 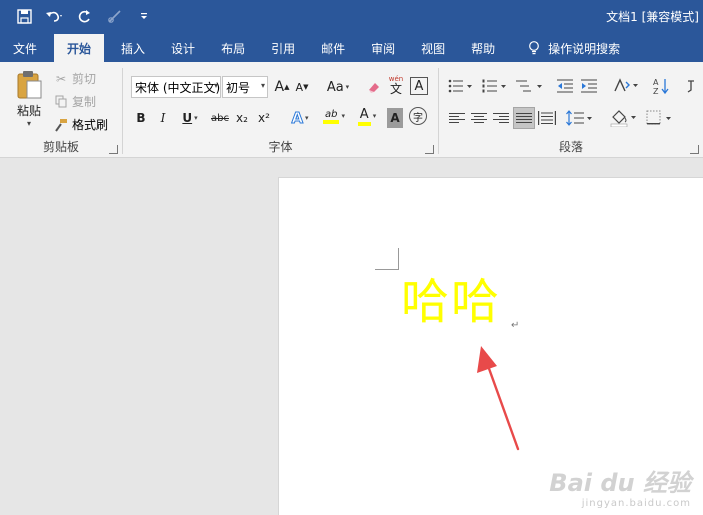 I want to click on text-effects-button: A ▾, so click(x=300, y=118).